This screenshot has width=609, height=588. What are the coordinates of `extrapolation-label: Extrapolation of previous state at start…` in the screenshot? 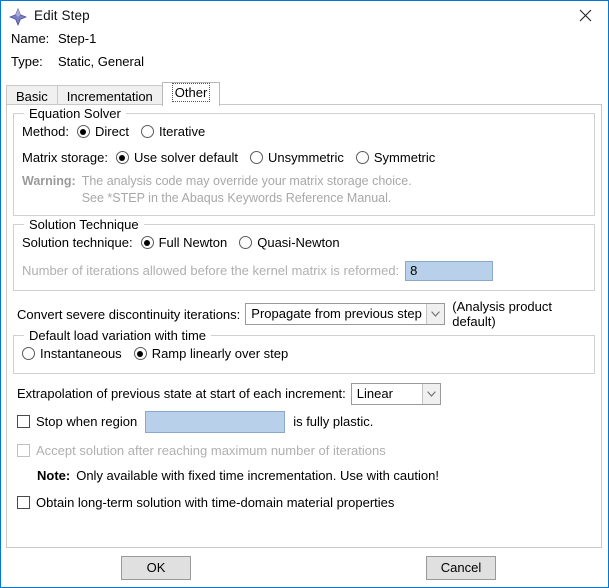 It's located at (181, 393).